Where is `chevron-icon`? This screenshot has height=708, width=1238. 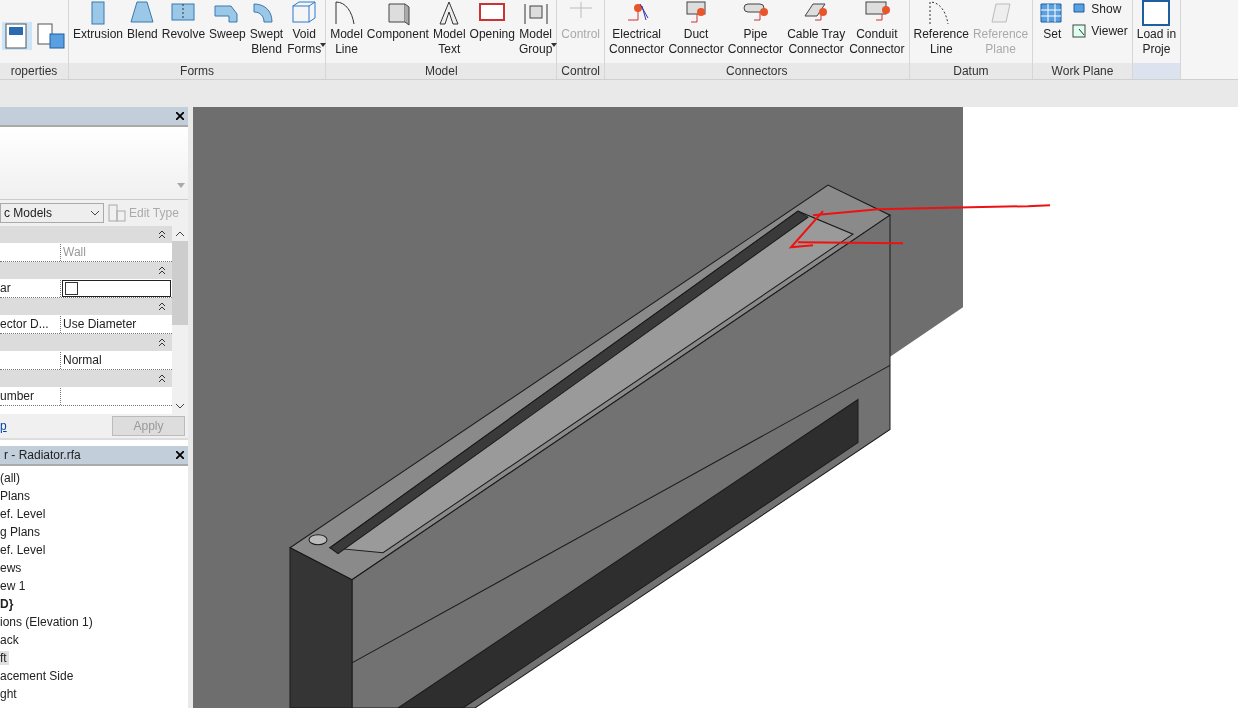
chevron-icon is located at coordinates (95, 213).